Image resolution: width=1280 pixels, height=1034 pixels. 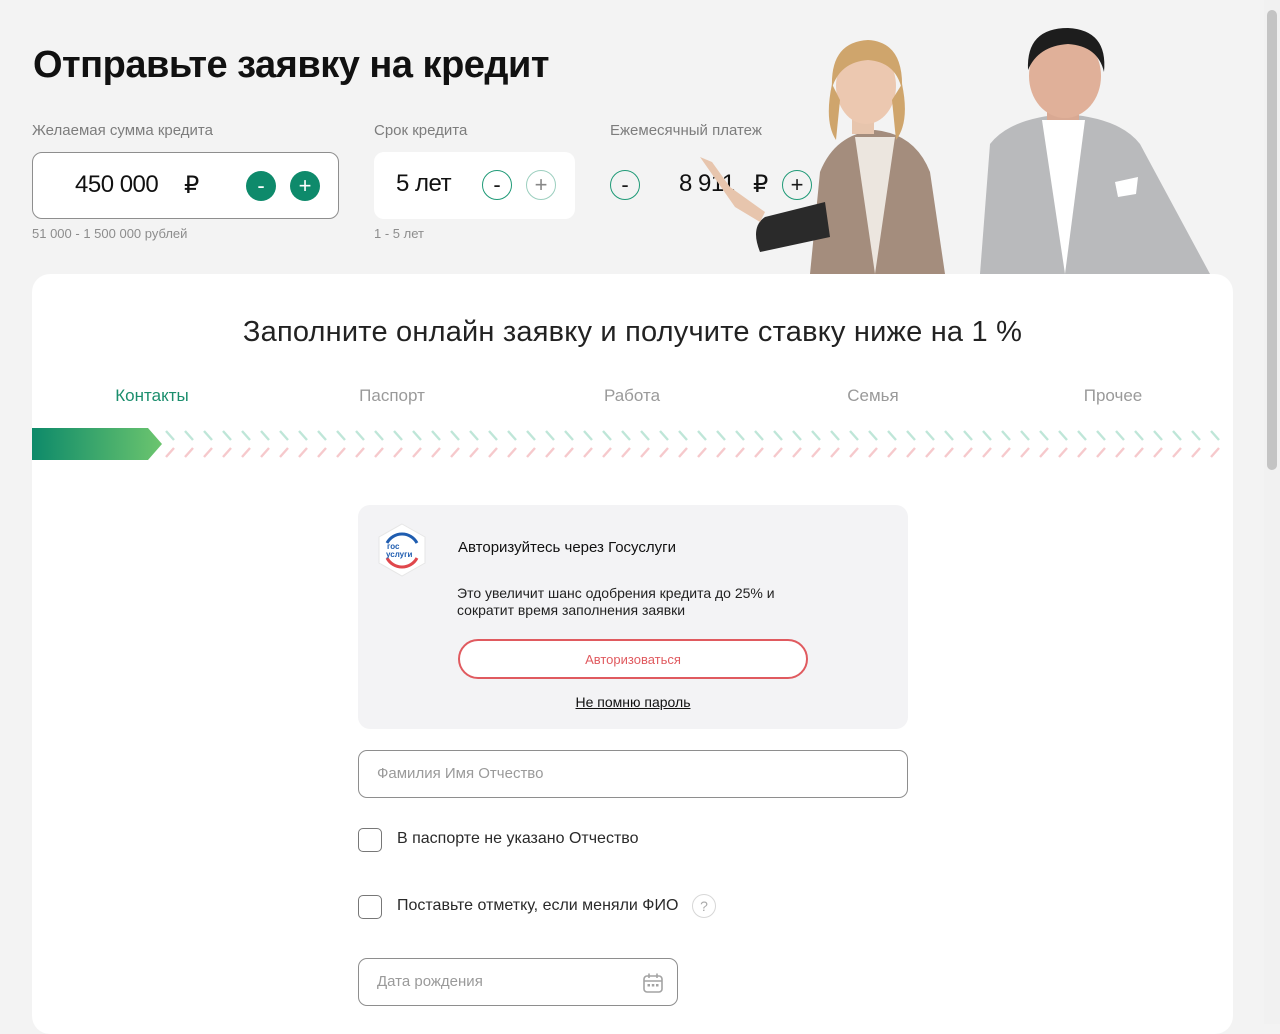 What do you see at coordinates (122, 130) in the screenshot?
I see `amount-label: Желаемая сумма кредита` at bounding box center [122, 130].